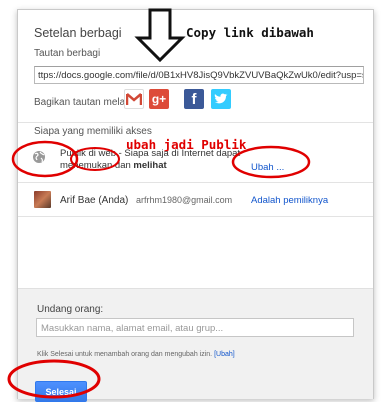 Image resolution: width=392 pixels, height=402 pixels. Describe the element at coordinates (39, 159) in the screenshot. I see `globe-icon` at that location.